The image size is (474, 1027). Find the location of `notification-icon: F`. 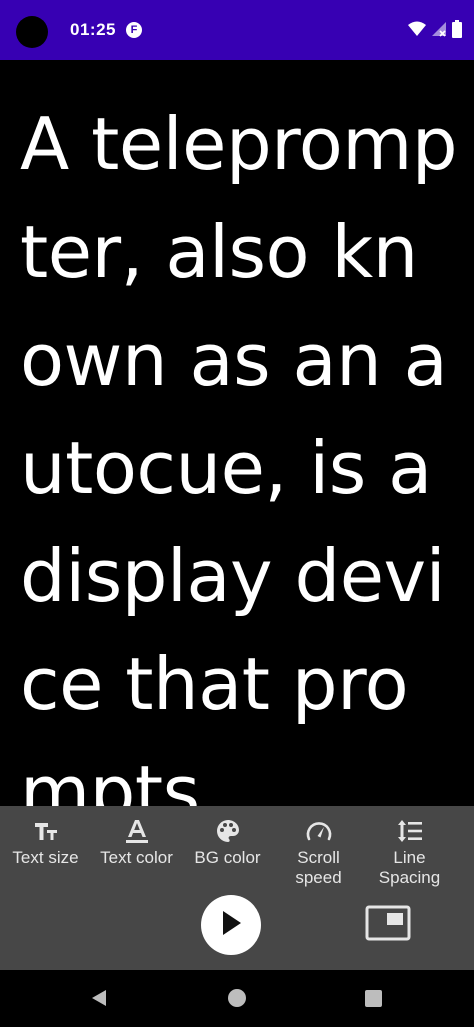

notification-icon: F is located at coordinates (134, 30).